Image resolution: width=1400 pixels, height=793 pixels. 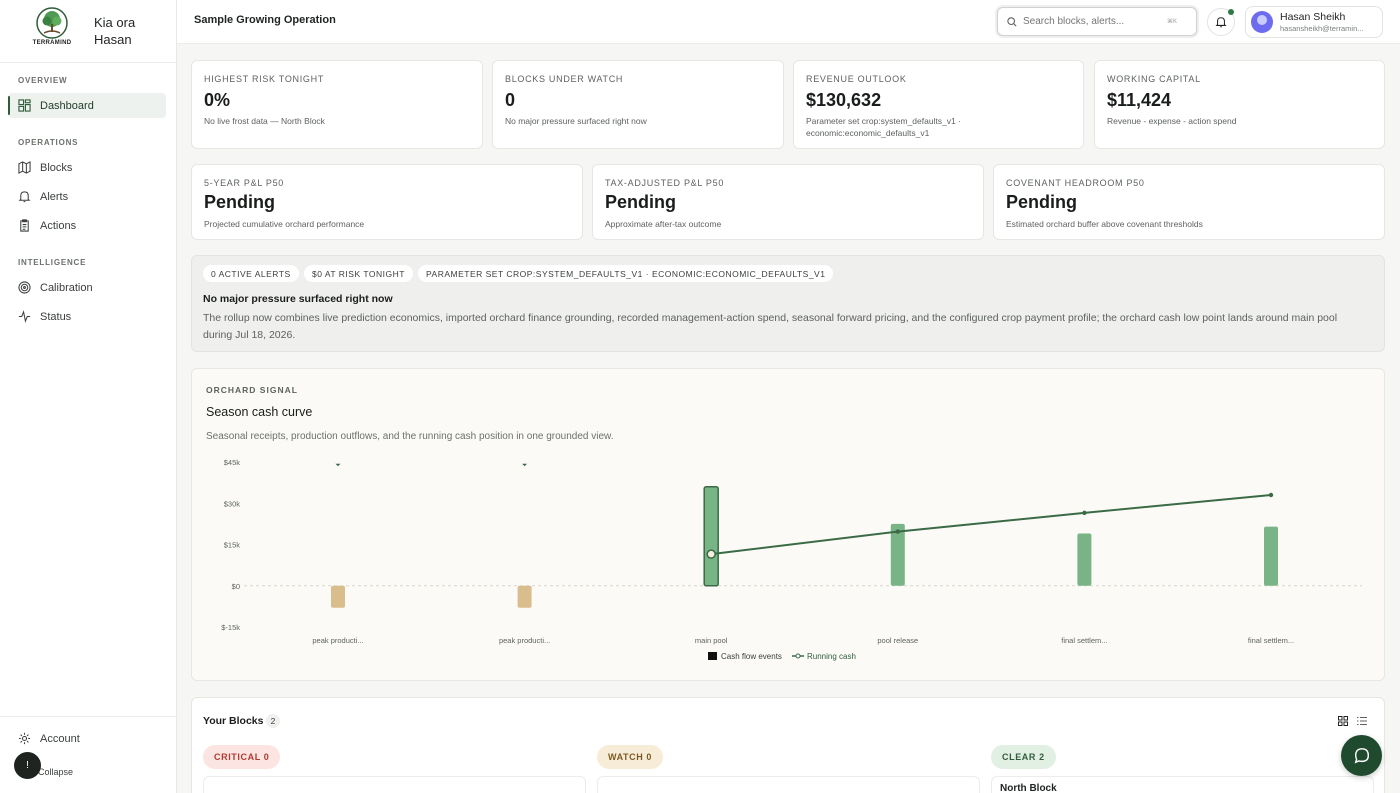 What do you see at coordinates (1231, 12) in the screenshot?
I see `notification-dot` at bounding box center [1231, 12].